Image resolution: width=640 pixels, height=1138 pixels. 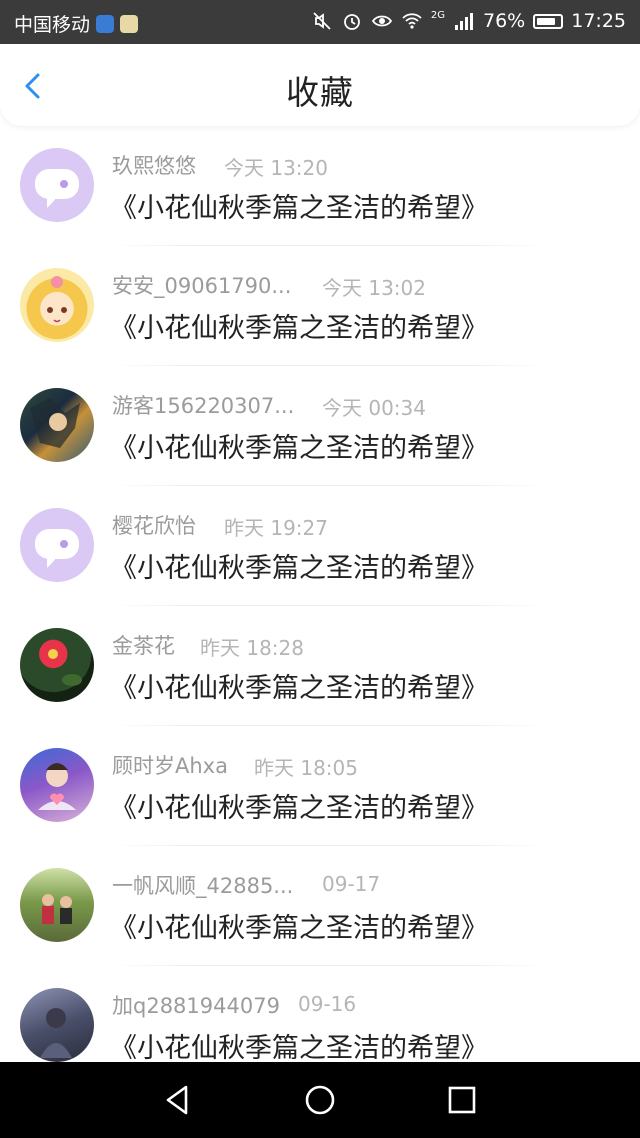 I want to click on username: 玖熙悠悠, so click(x=154, y=165).